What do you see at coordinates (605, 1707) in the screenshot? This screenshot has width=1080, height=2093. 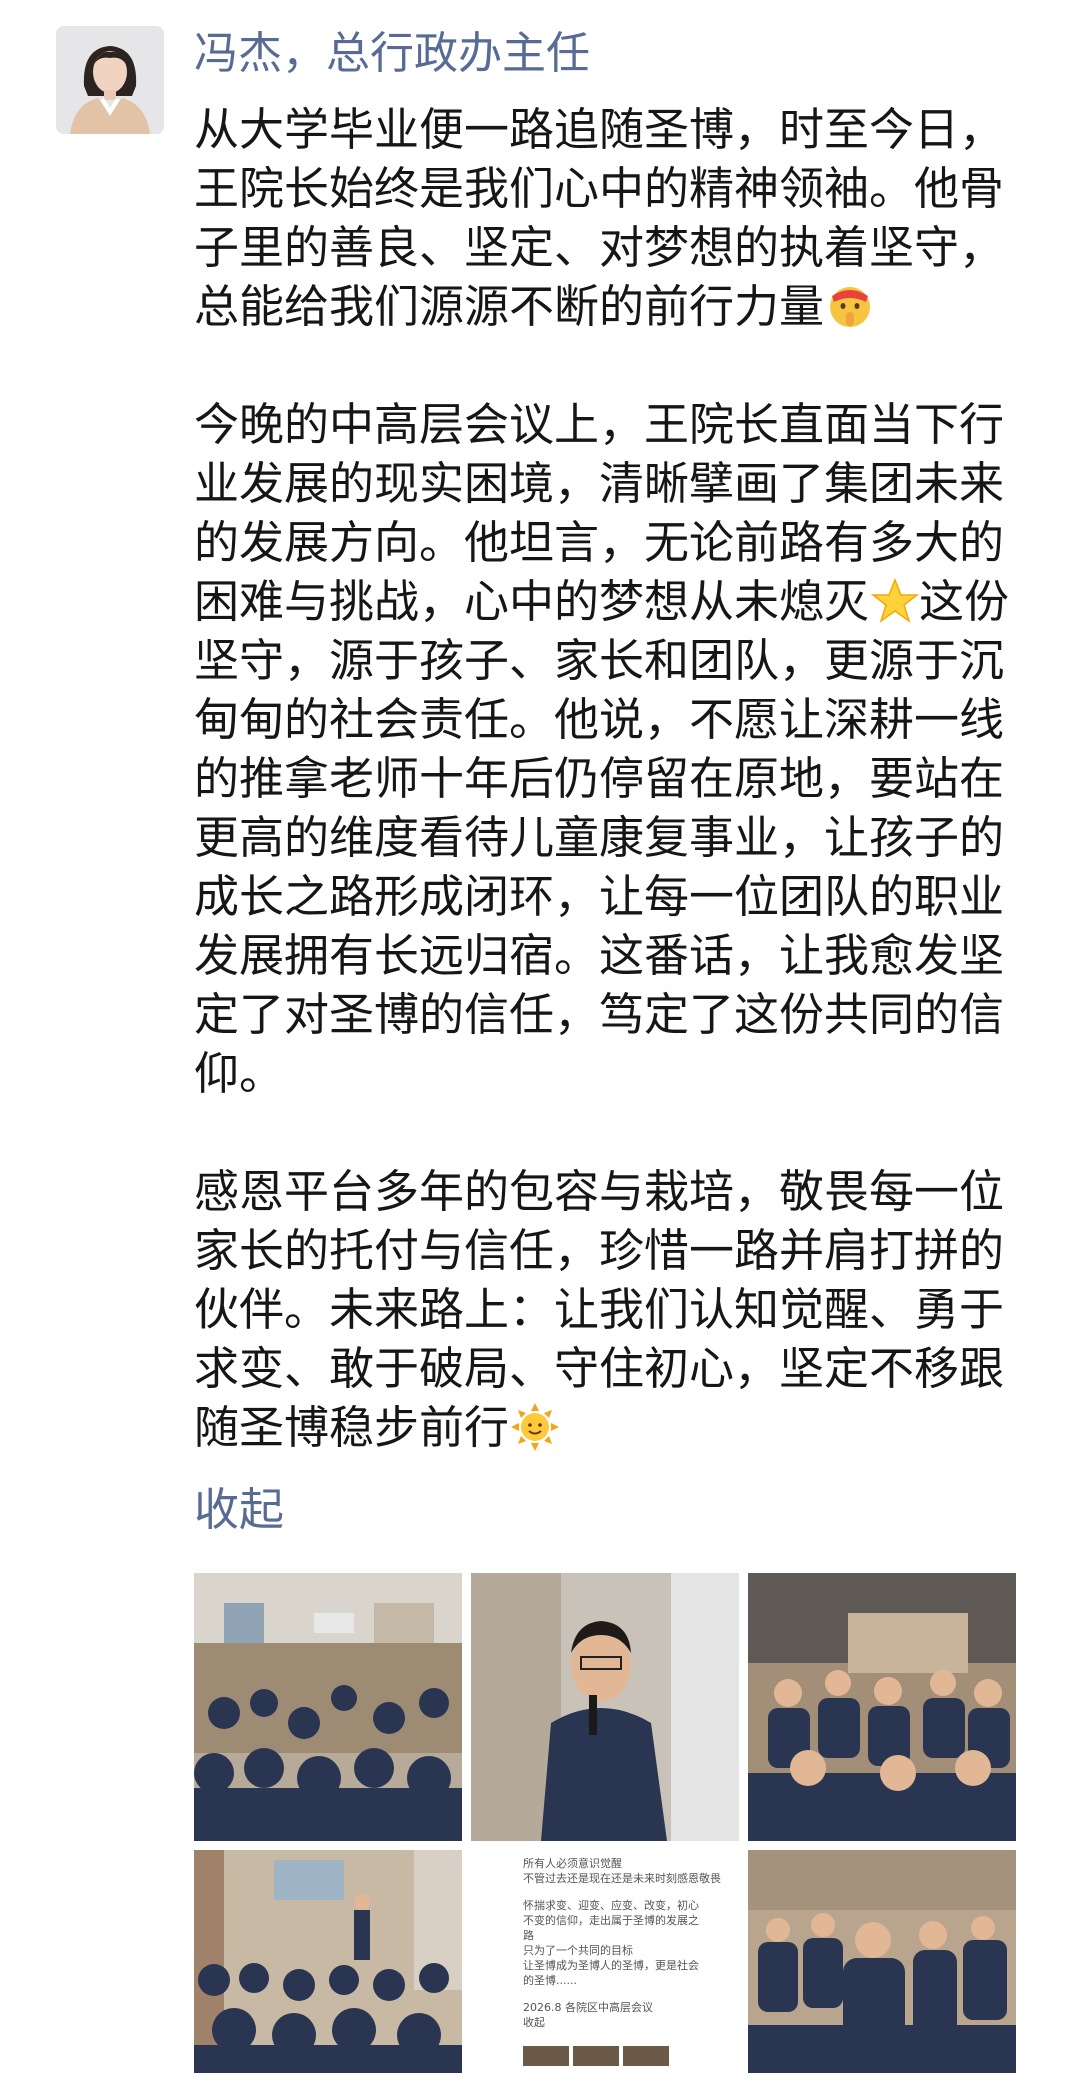 I see `photo-speaker` at bounding box center [605, 1707].